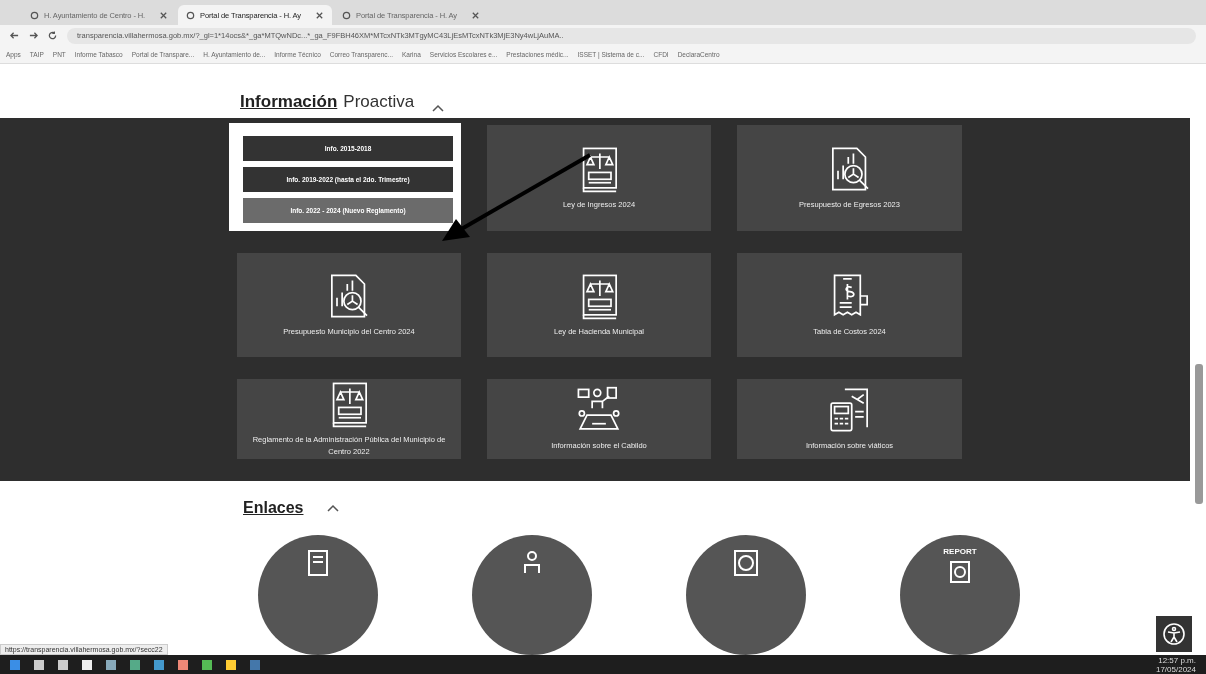 The height and width of the screenshot is (674, 1206). I want to click on back-icon, so click(14, 35).